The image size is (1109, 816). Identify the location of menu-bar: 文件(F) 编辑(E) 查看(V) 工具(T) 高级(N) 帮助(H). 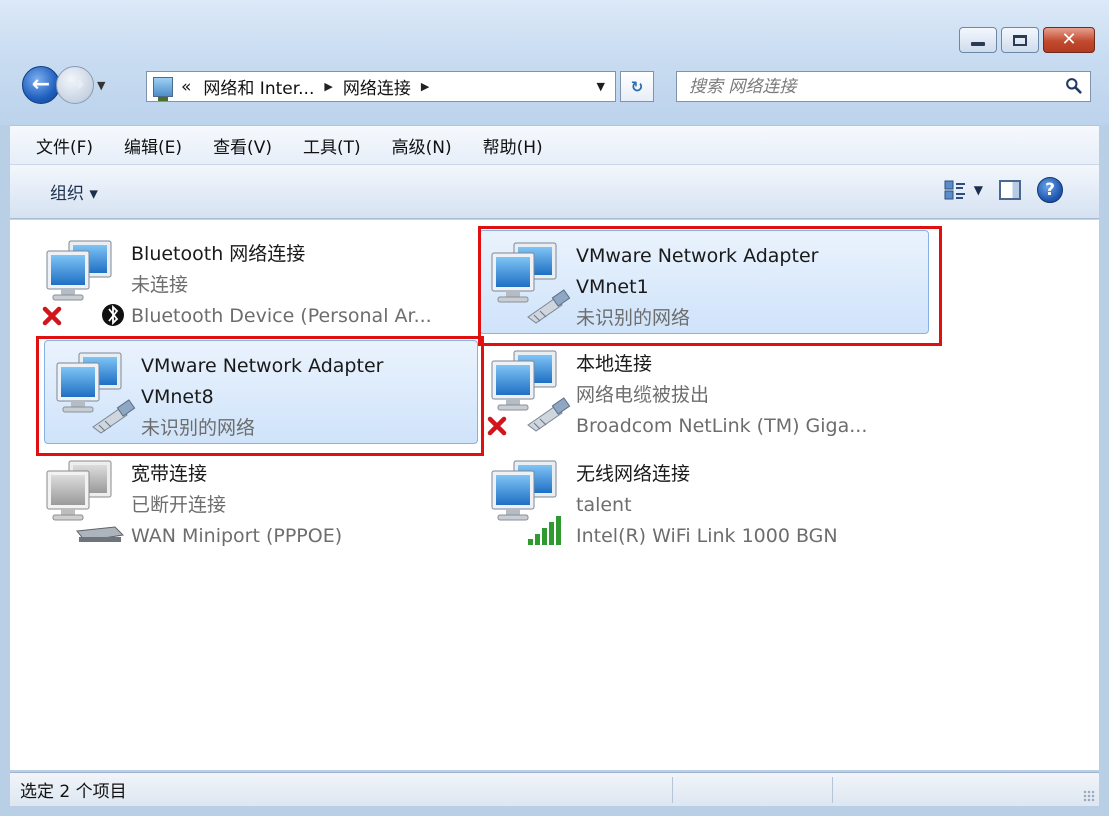
(554, 145).